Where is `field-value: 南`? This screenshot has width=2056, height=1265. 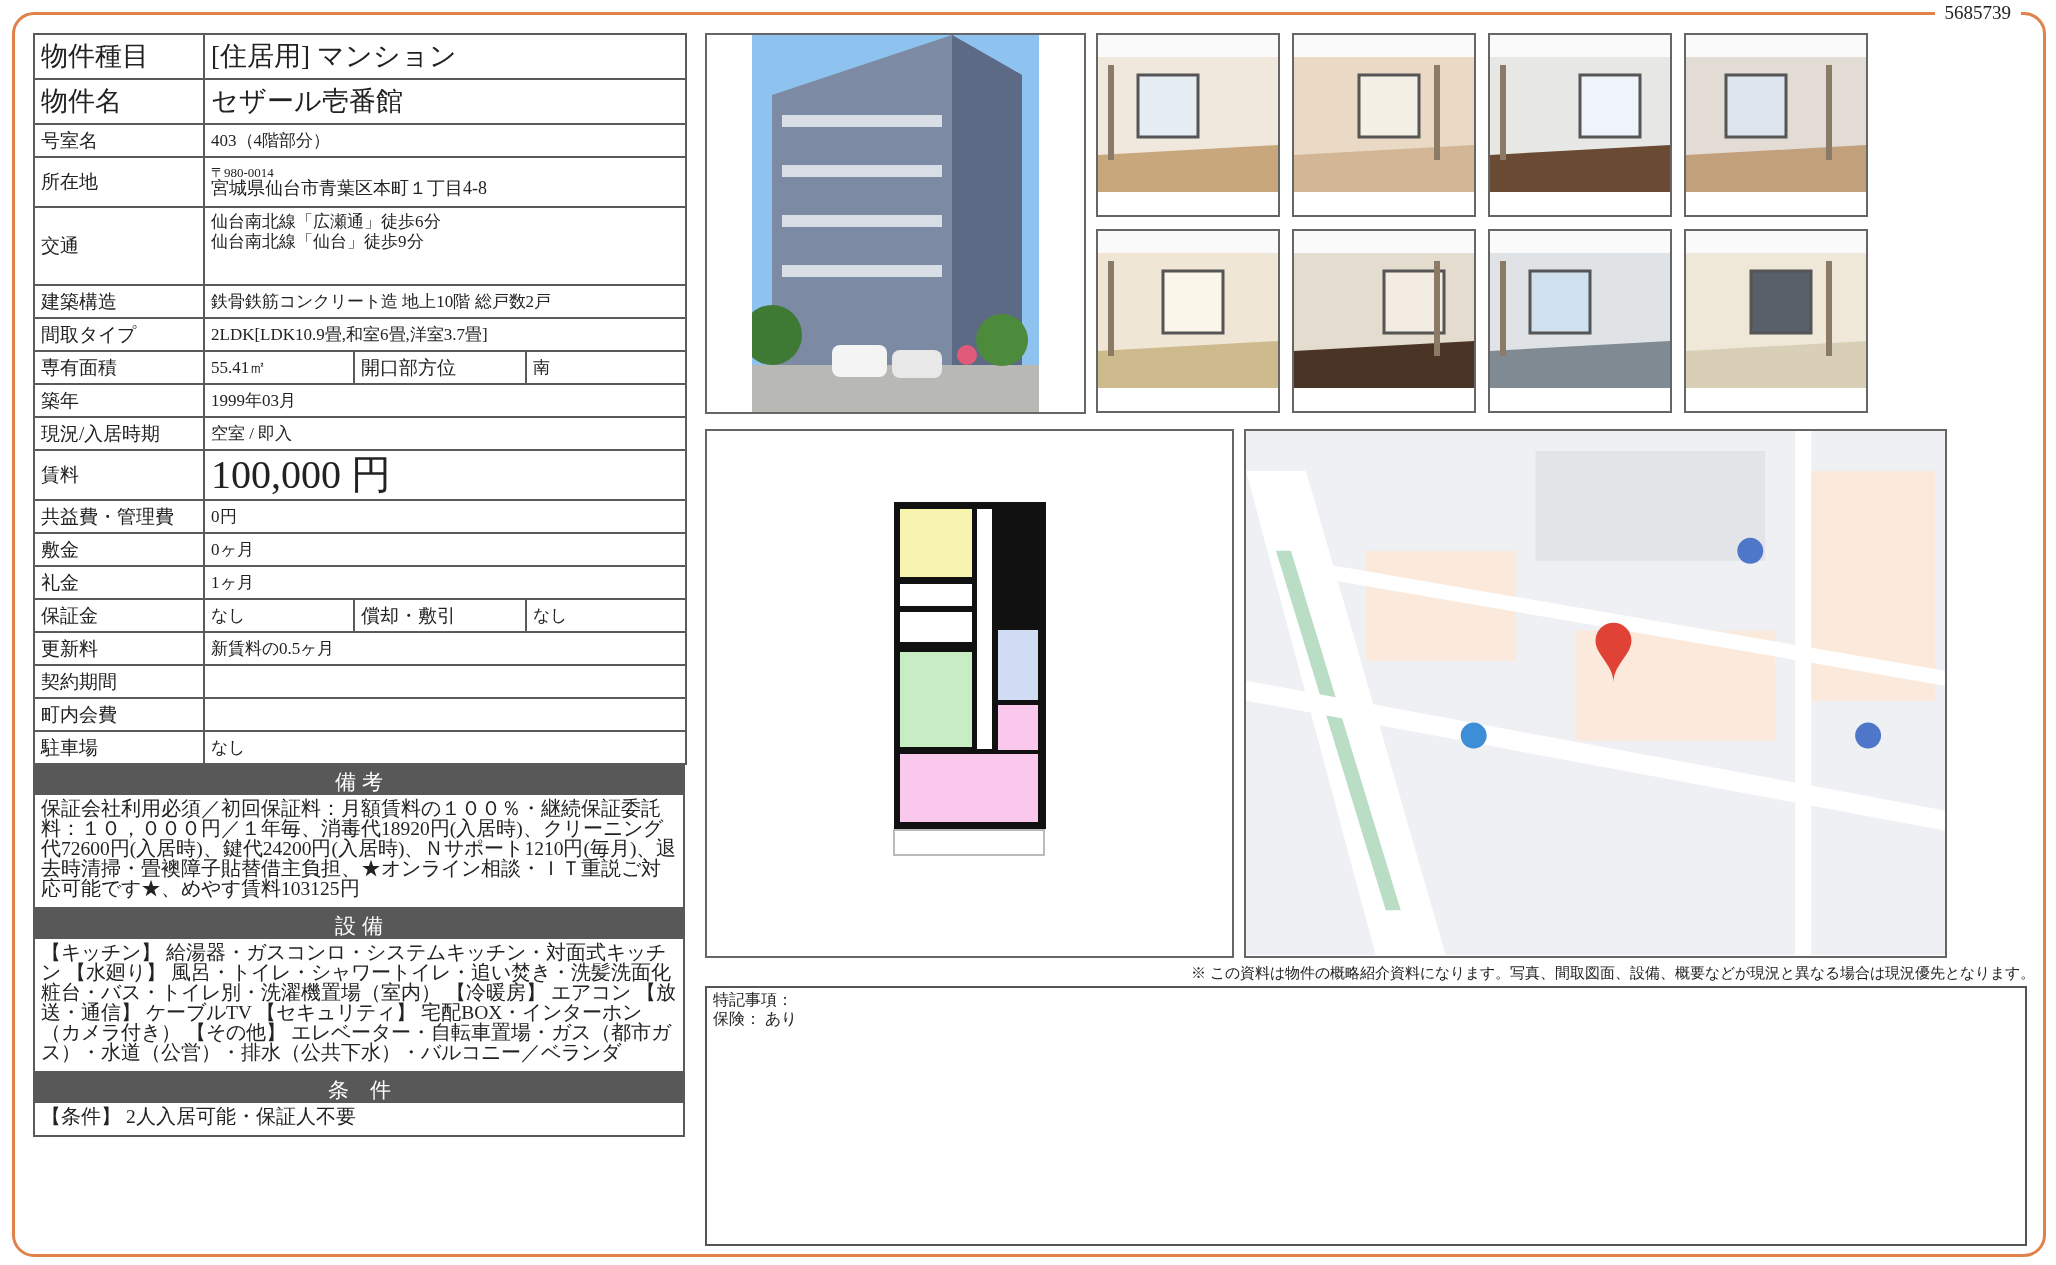
field-value: 南 is located at coordinates (606, 367).